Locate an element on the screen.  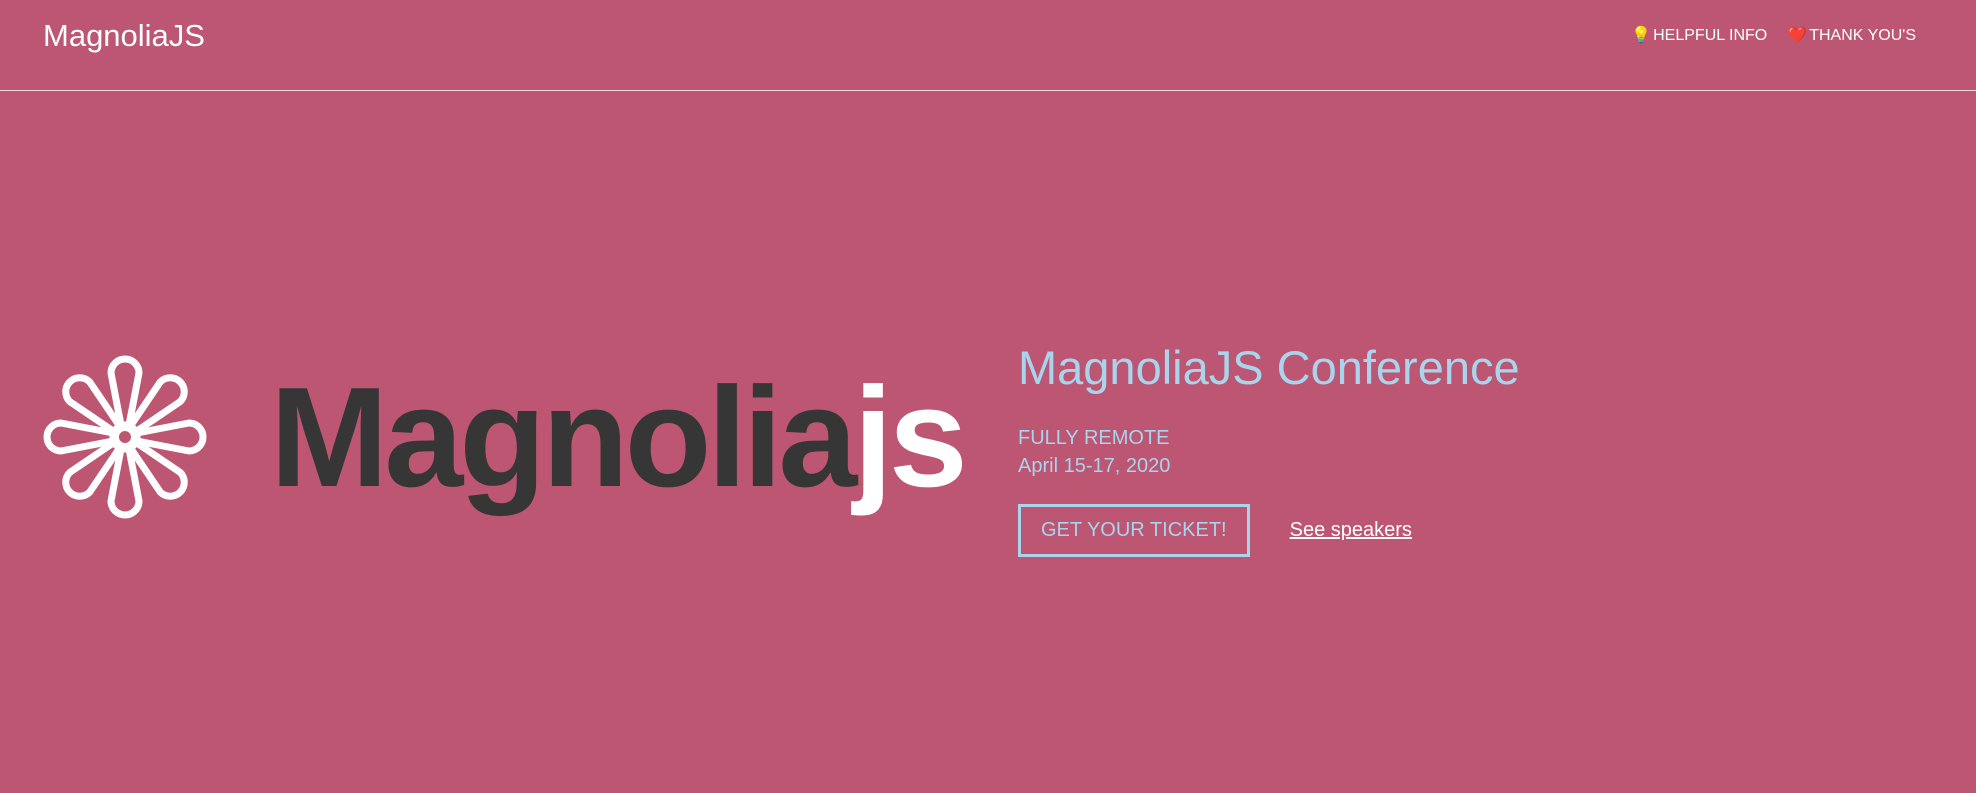
logo-word-magnolia: Magnolia is located at coordinates (563, 437).